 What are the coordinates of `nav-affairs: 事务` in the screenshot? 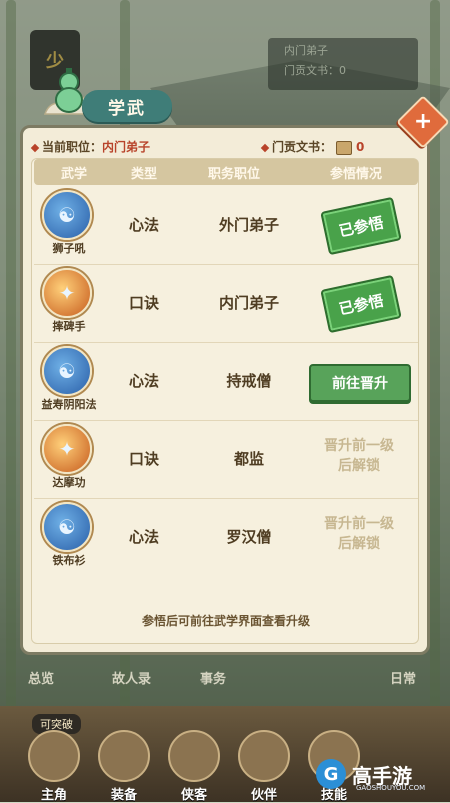 It's located at (213, 677).